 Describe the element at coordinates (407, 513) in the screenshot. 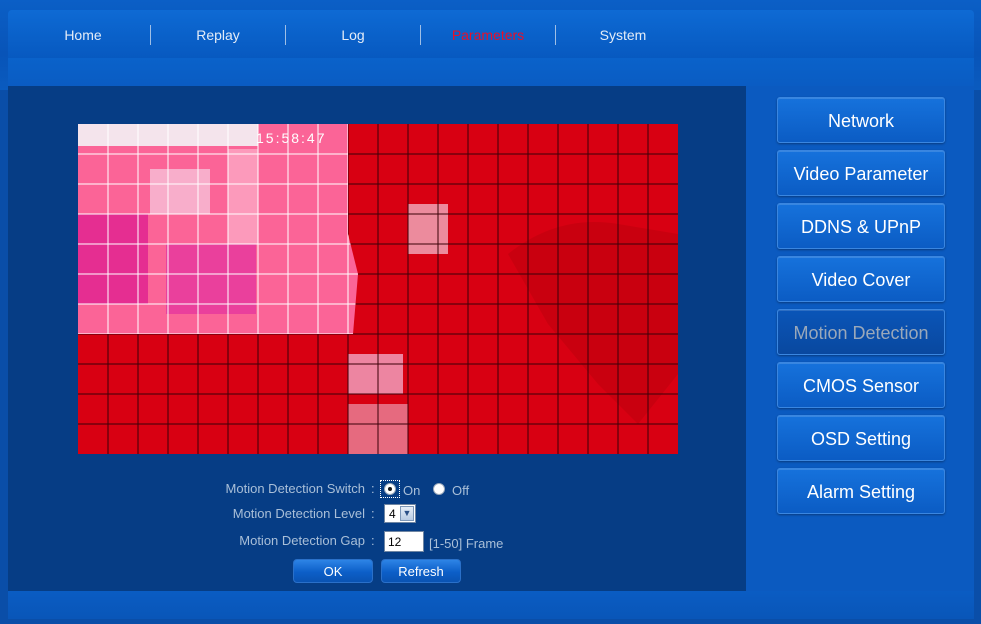

I see `chevron-down-icon: ▼` at that location.